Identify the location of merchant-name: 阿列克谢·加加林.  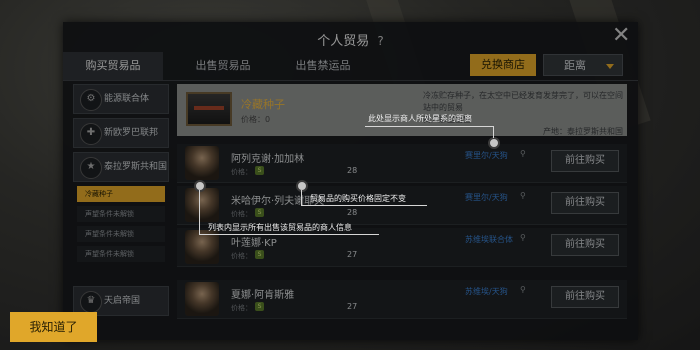
(268, 159).